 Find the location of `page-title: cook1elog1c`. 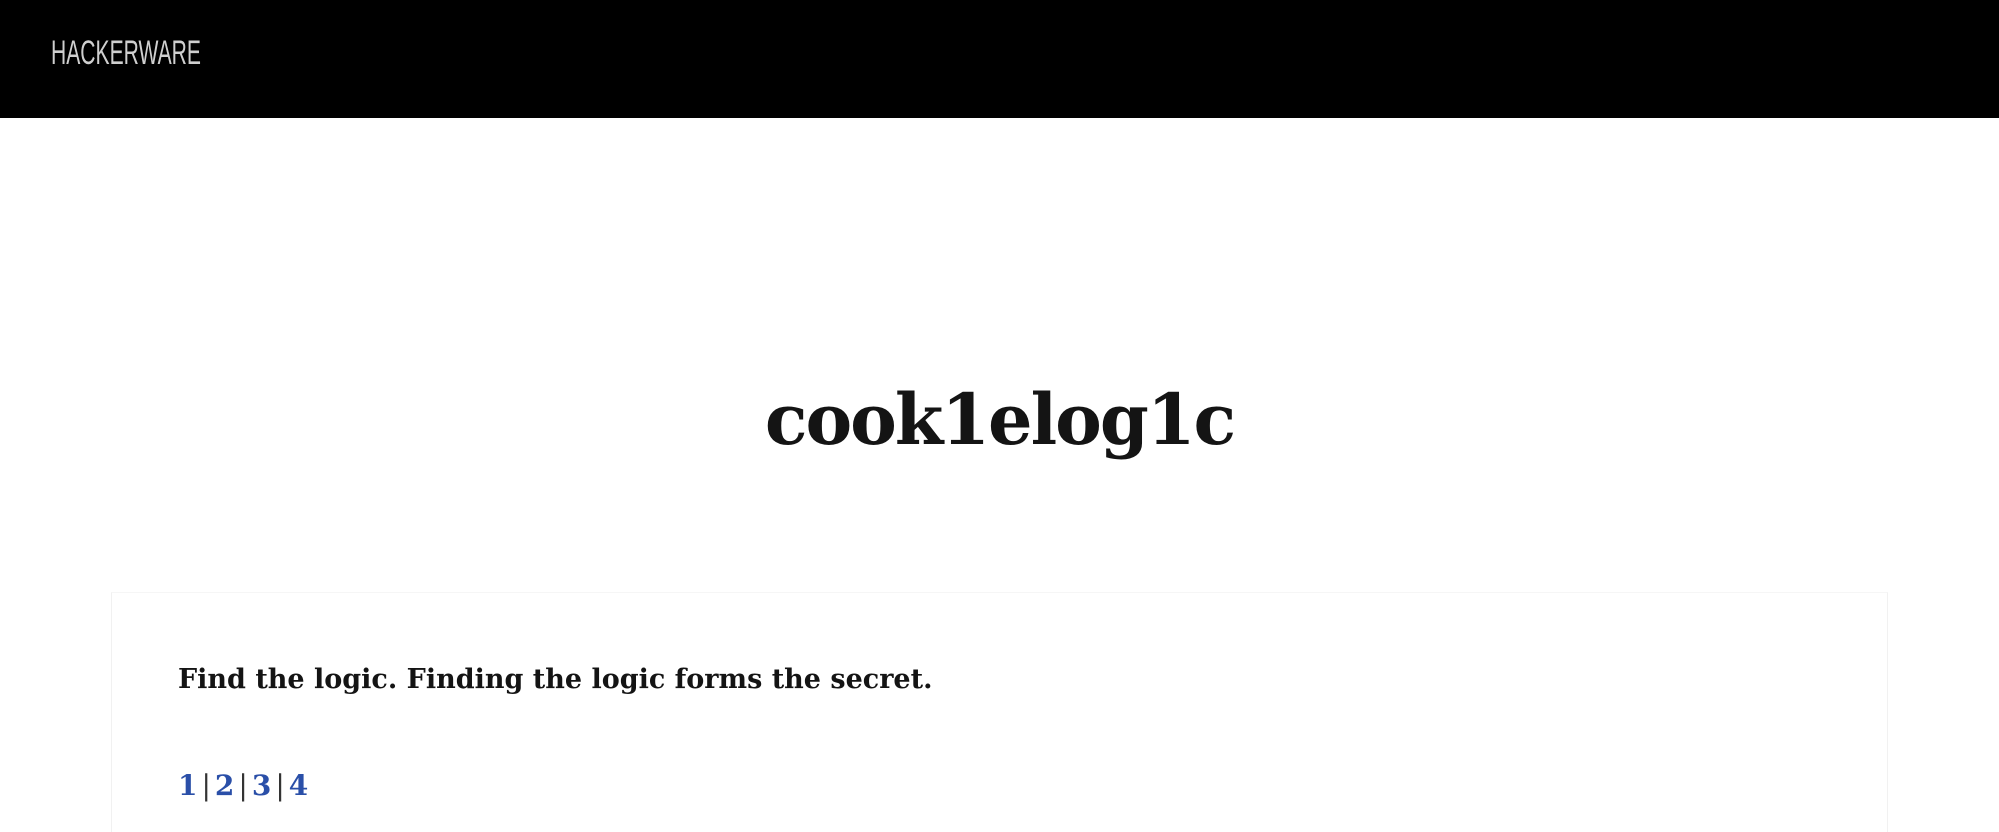

page-title: cook1elog1c is located at coordinates (1000, 419).